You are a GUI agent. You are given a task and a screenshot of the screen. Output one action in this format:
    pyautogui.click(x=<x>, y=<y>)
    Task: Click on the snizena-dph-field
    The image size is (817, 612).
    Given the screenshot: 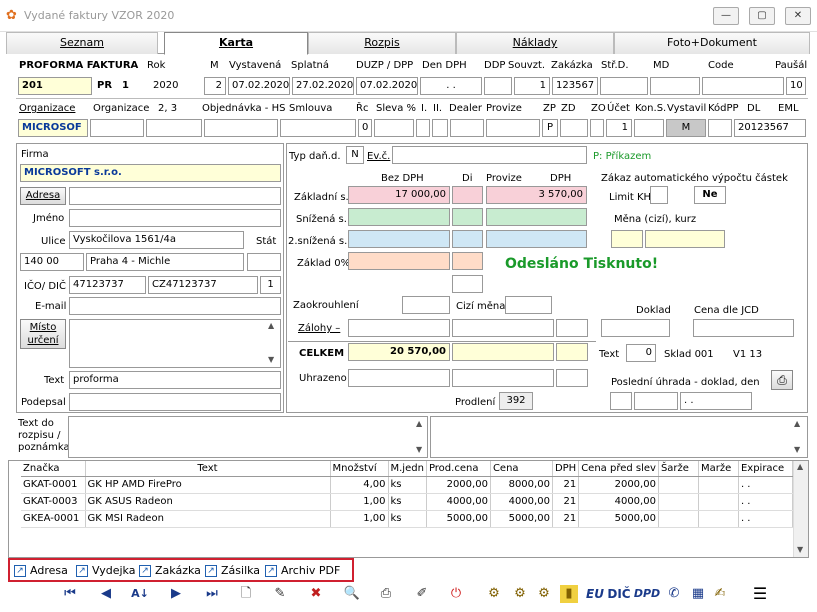 What is the action you would take?
    pyautogui.click(x=536, y=217)
    